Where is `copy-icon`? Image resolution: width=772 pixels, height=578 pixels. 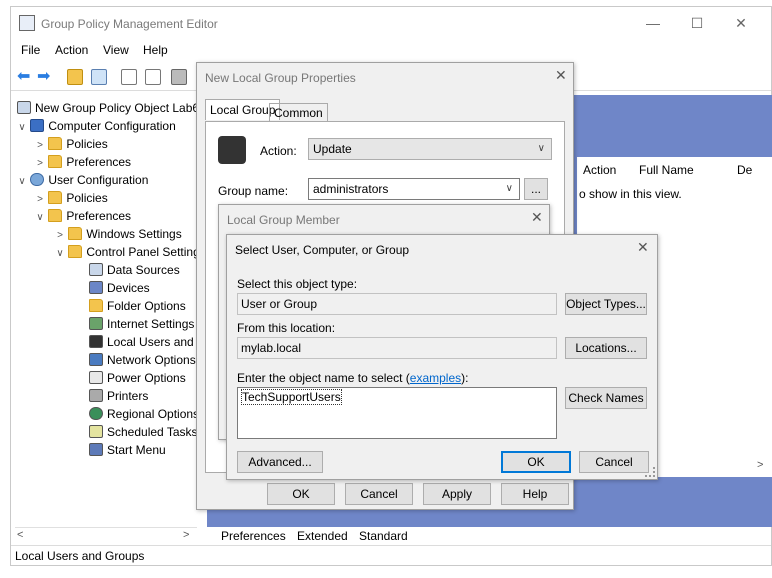 copy-icon is located at coordinates (129, 77).